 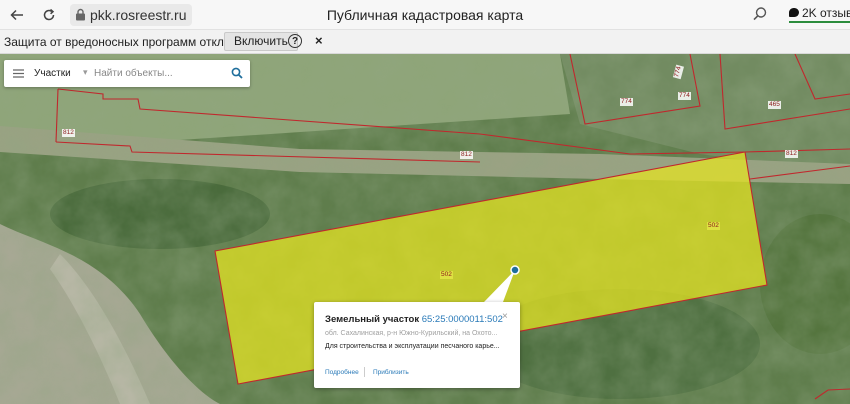 I want to click on address-bar: pkk.rosreestr.ru, so click(x=131, y=15).